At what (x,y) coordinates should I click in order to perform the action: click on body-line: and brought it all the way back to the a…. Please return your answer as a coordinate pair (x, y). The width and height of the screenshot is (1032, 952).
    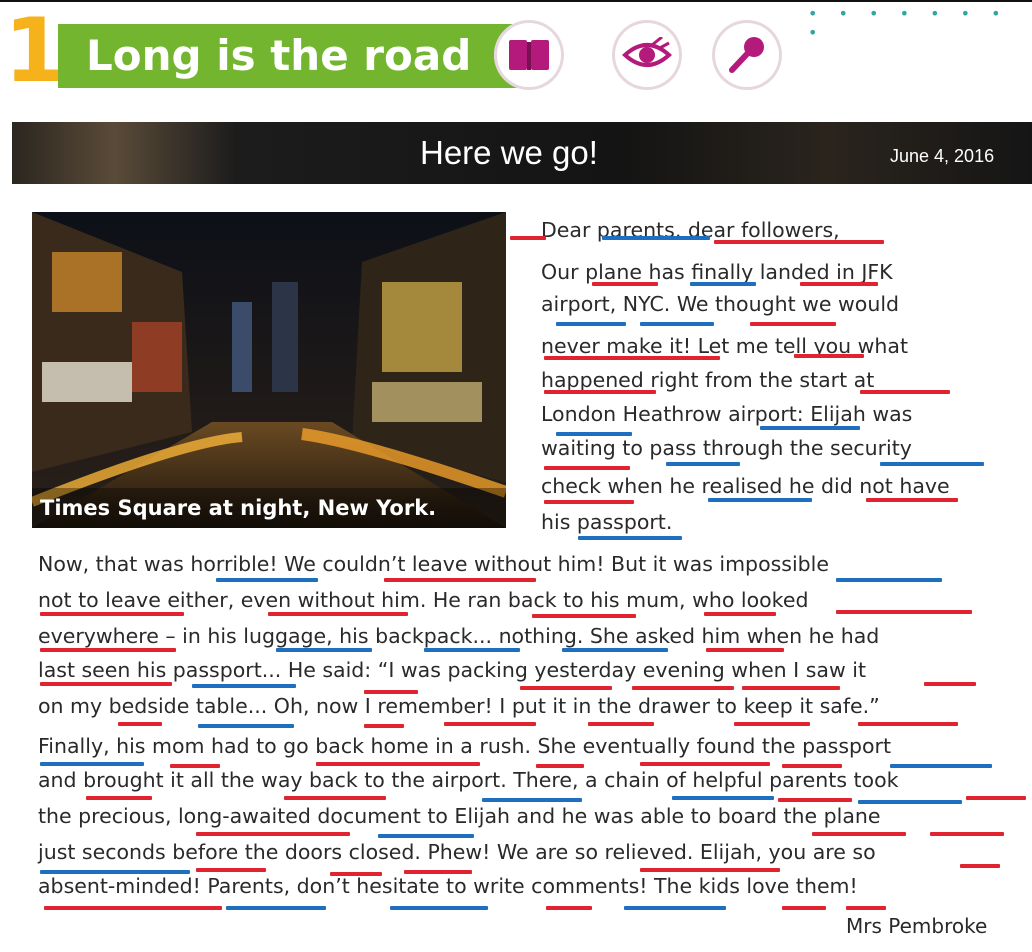
    Looking at the image, I should click on (468, 780).